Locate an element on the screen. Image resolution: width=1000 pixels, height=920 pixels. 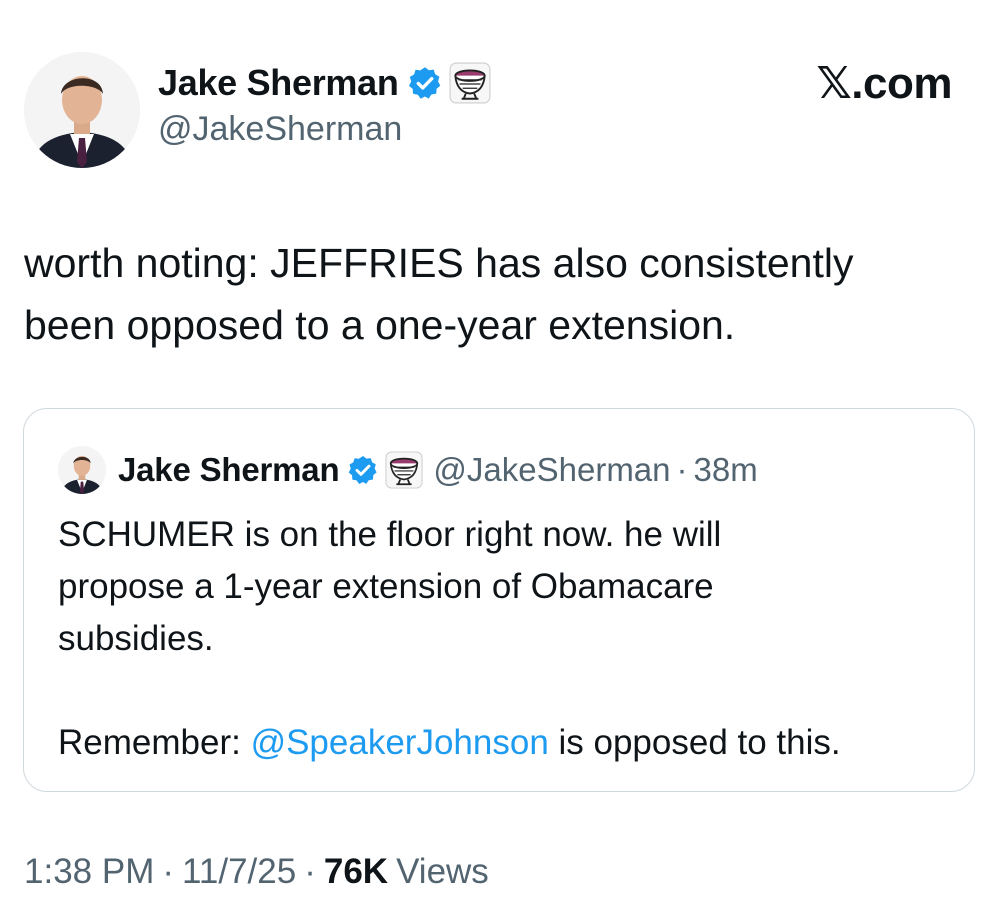
quoted-tweet-header: Jake Sherman @JakeSherman · 38m is located at coordinates (408, 470).